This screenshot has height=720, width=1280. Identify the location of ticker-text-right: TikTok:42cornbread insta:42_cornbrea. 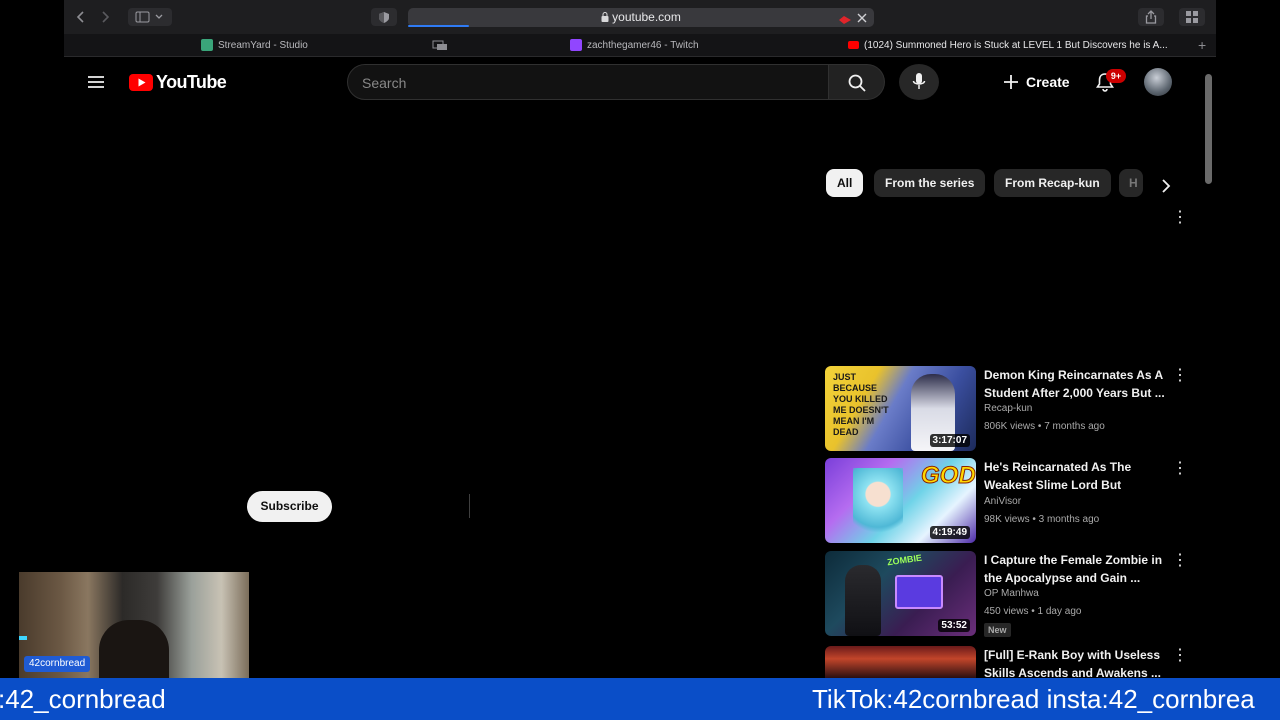
(1033, 699).